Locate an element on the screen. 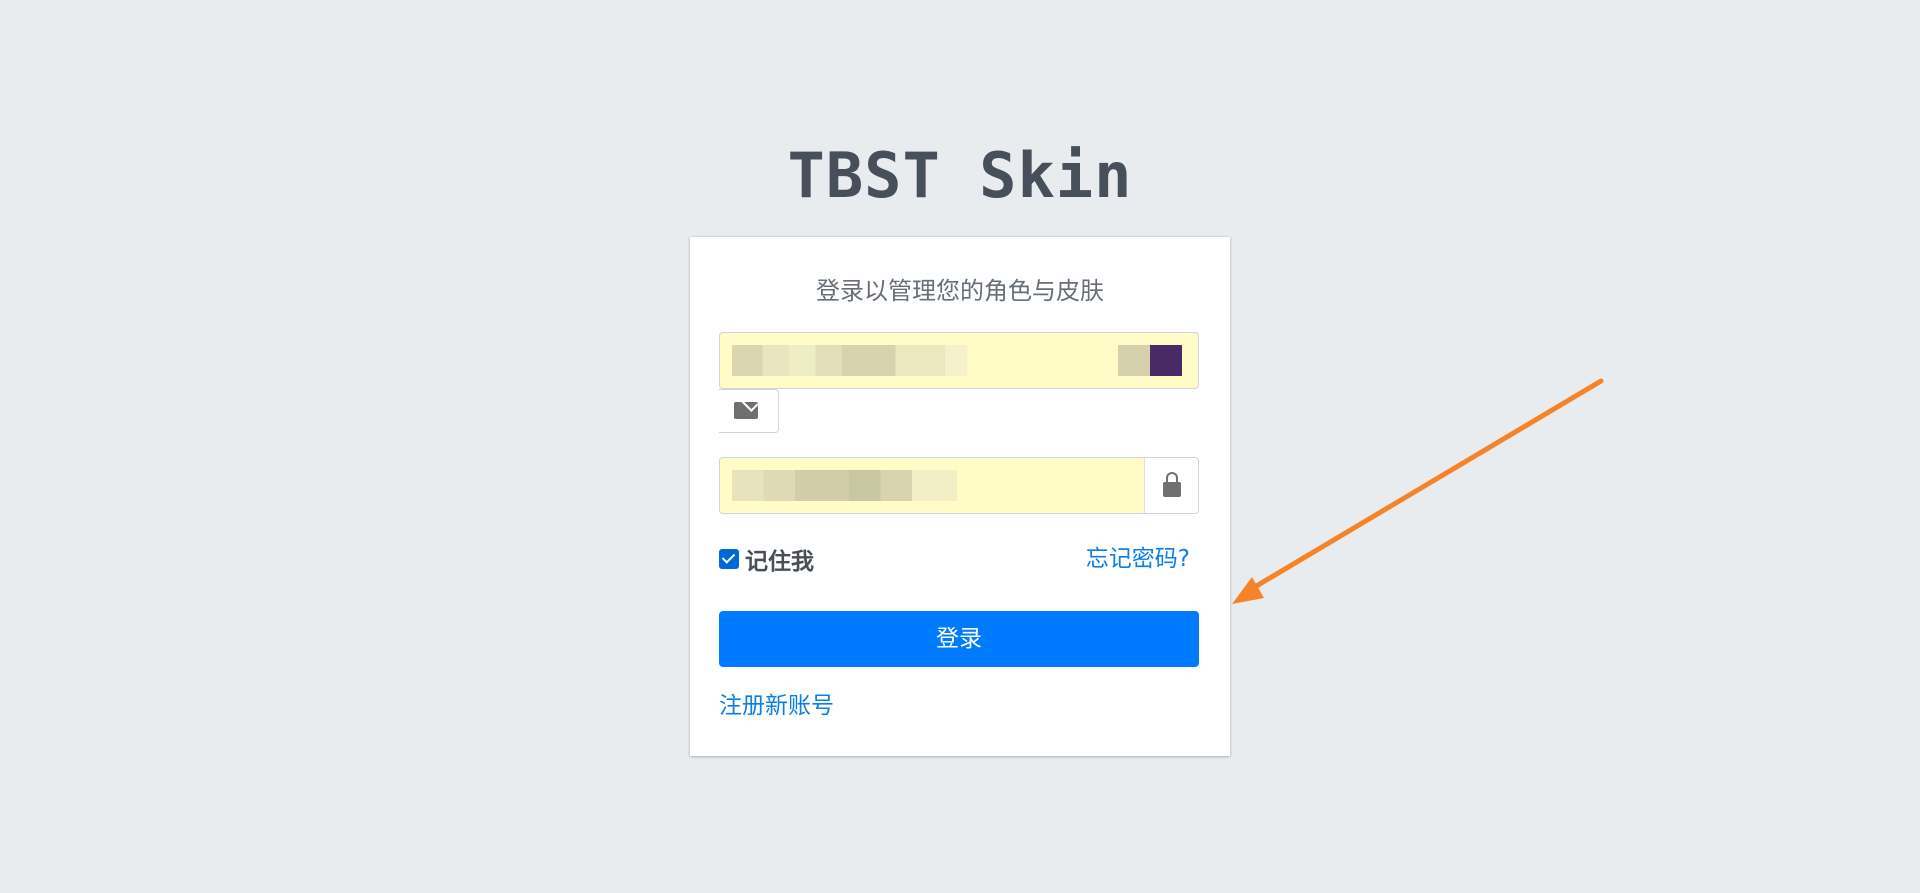  arrow-shaft is located at coordinates (1424, 486).